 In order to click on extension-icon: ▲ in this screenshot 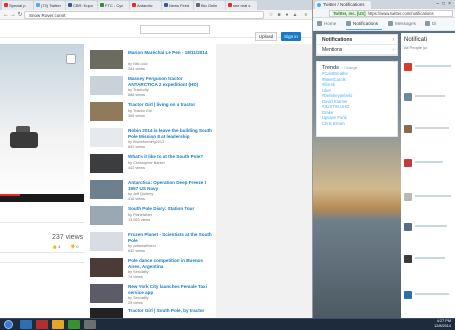, I will do `click(295, 15)`.